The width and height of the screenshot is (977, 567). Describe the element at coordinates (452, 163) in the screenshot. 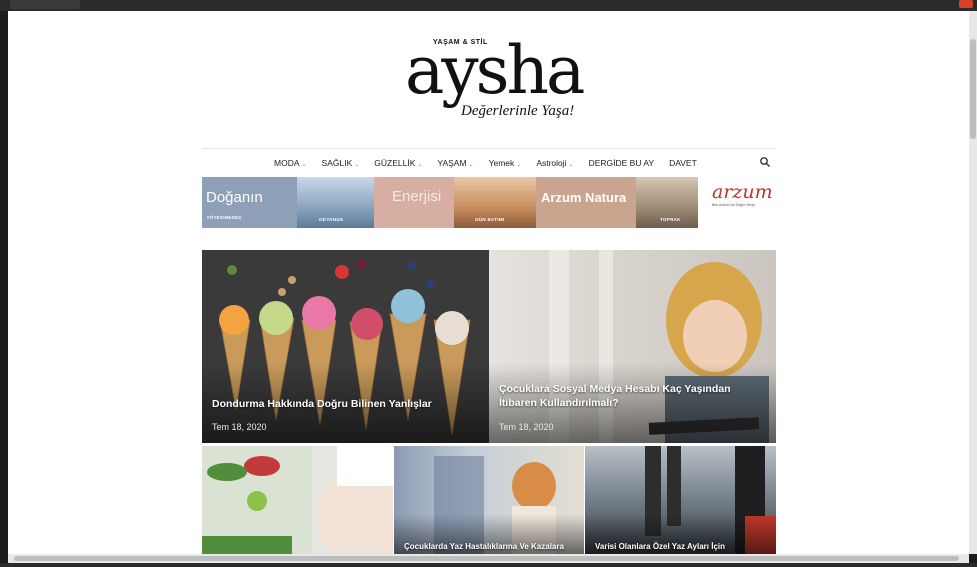

I see `nav-item-label: YAŞAM` at that location.